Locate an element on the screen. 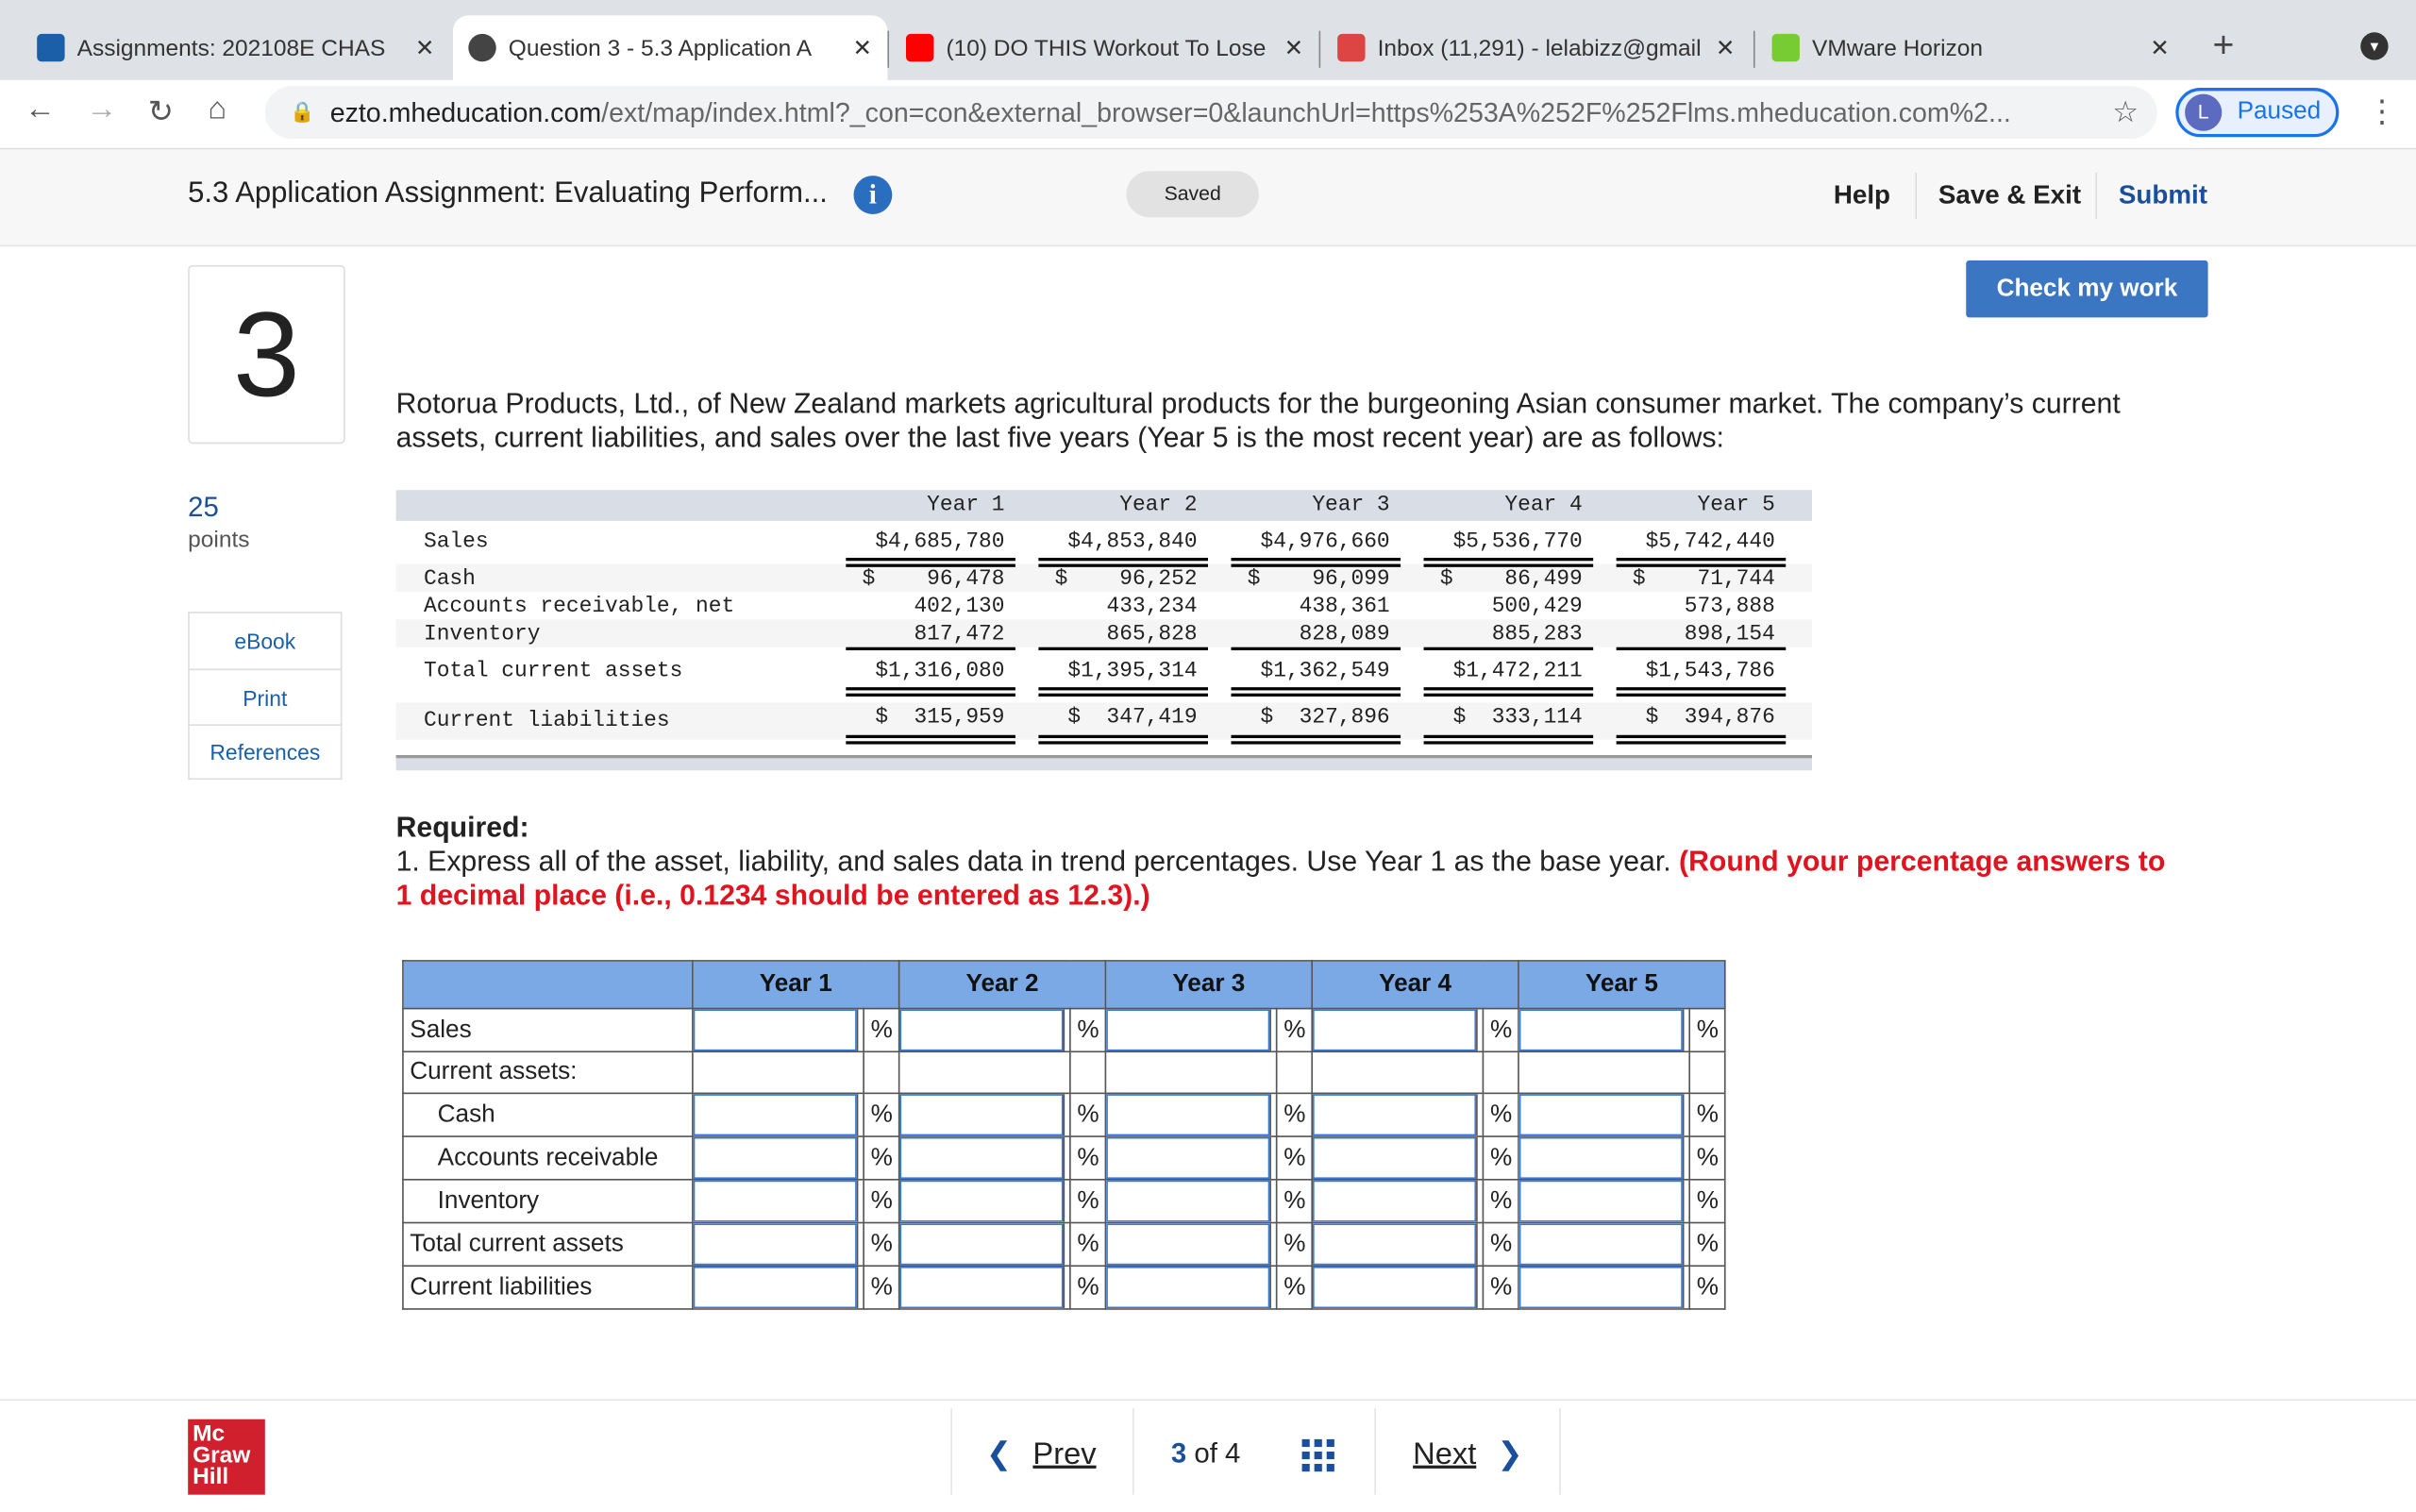 This screenshot has height=1512, width=2416. ebook-link: eBook is located at coordinates (265, 641).